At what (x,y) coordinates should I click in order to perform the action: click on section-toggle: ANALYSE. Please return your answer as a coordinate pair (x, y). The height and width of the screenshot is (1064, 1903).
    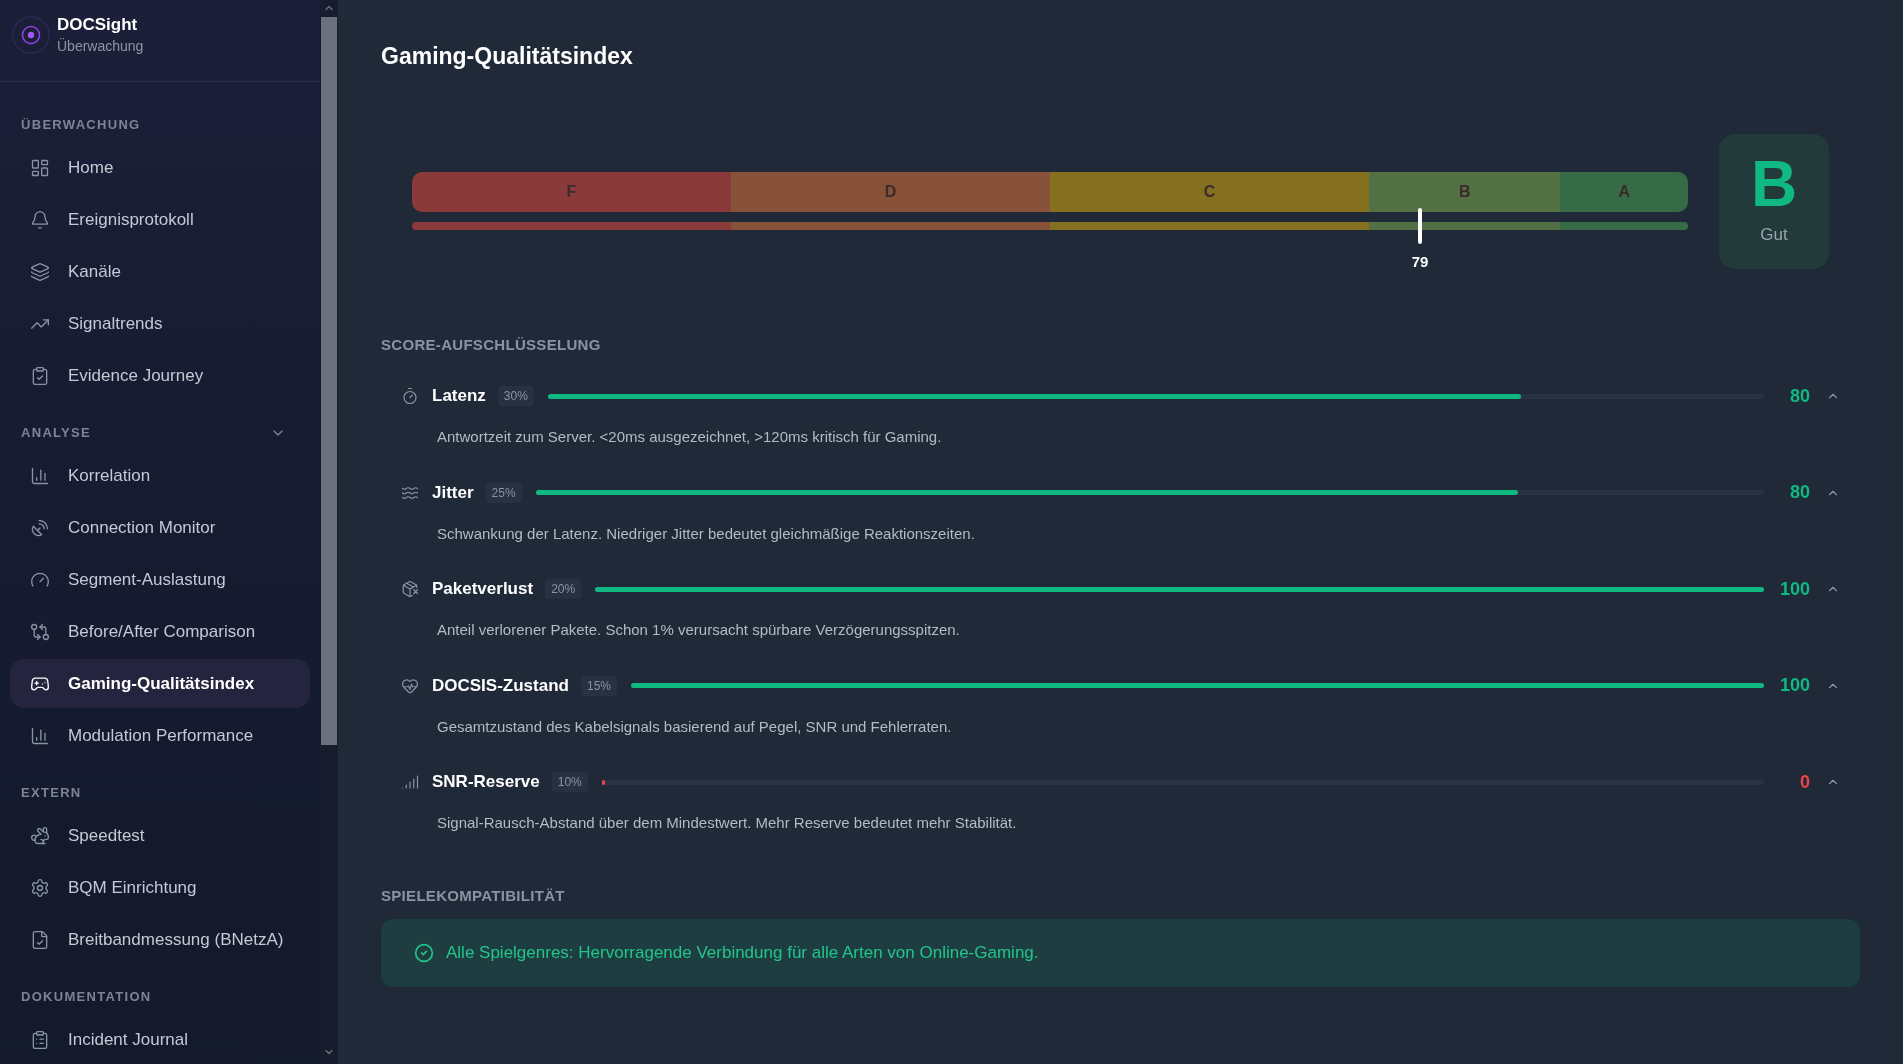
    Looking at the image, I should click on (150, 433).